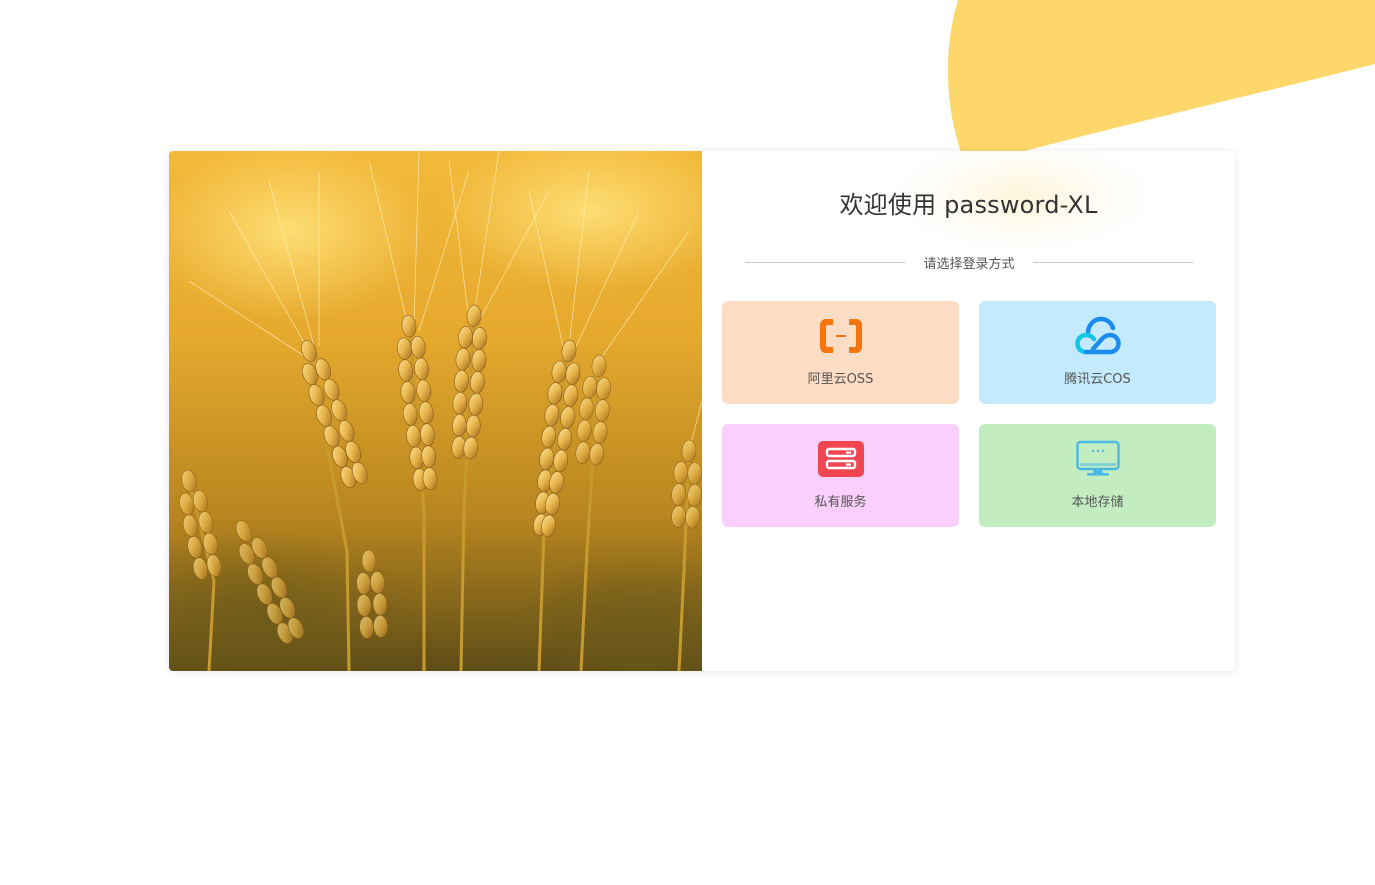  Describe the element at coordinates (840, 379) in the screenshot. I see `login-option-label: 阿里云OSS` at that location.